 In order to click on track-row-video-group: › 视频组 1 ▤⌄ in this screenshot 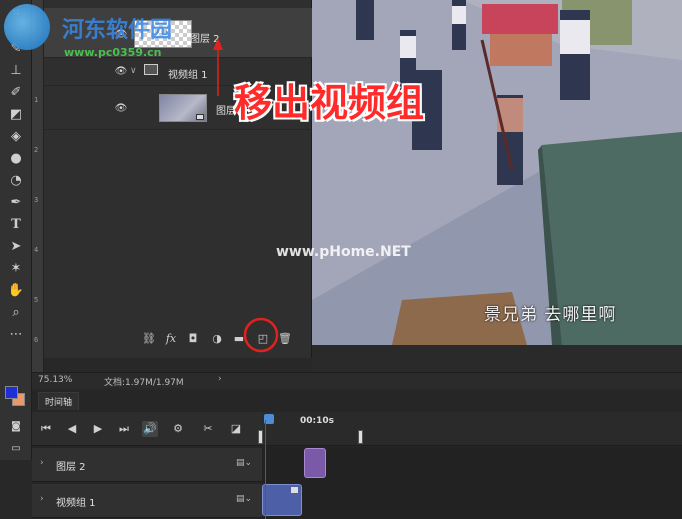, I will do `click(147, 501)`.